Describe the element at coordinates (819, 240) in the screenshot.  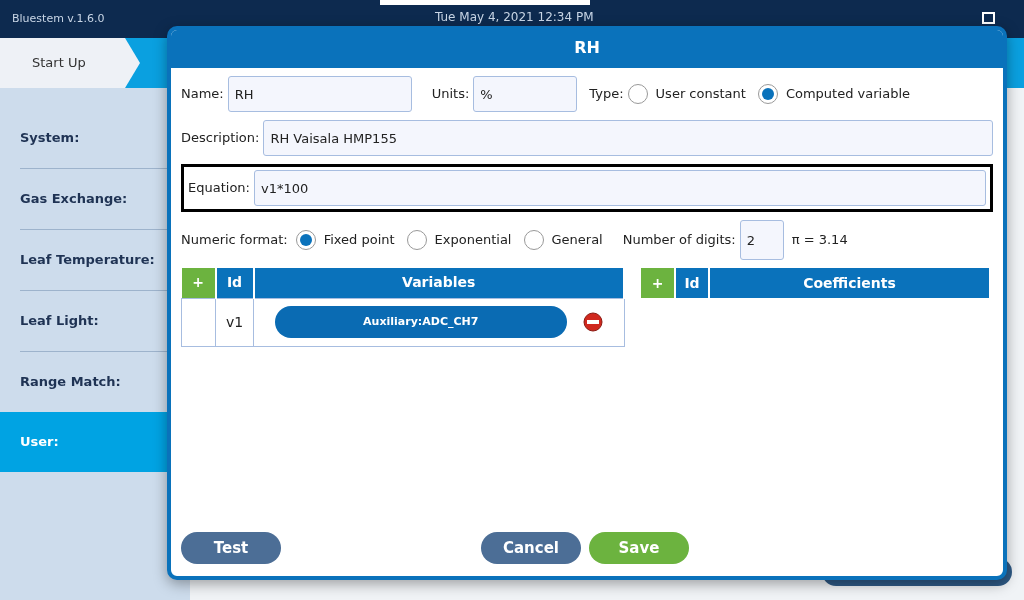
I see `pi-preview: π = 3.14` at that location.